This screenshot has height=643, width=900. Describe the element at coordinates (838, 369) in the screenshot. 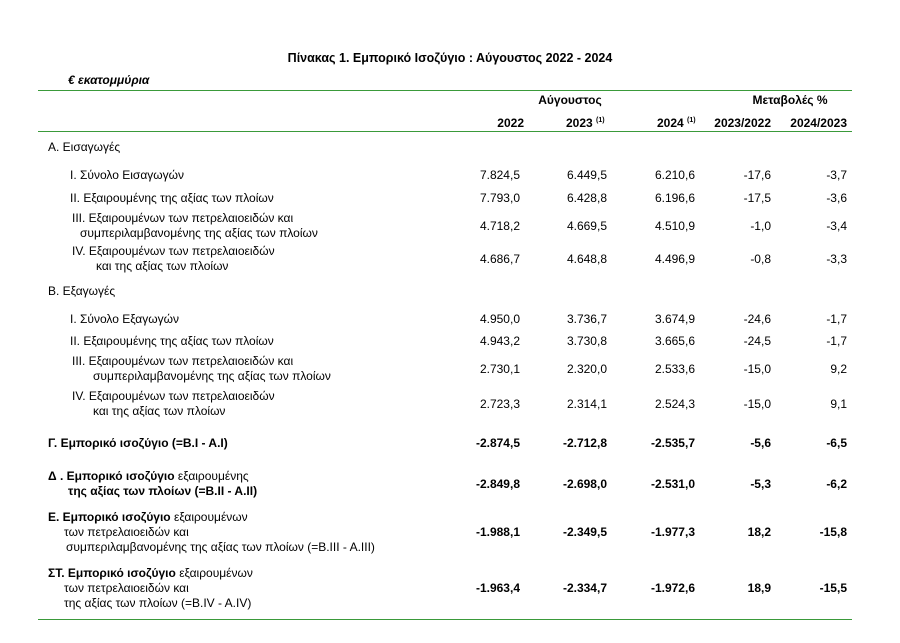

I see `table-cell: 9,2` at that location.